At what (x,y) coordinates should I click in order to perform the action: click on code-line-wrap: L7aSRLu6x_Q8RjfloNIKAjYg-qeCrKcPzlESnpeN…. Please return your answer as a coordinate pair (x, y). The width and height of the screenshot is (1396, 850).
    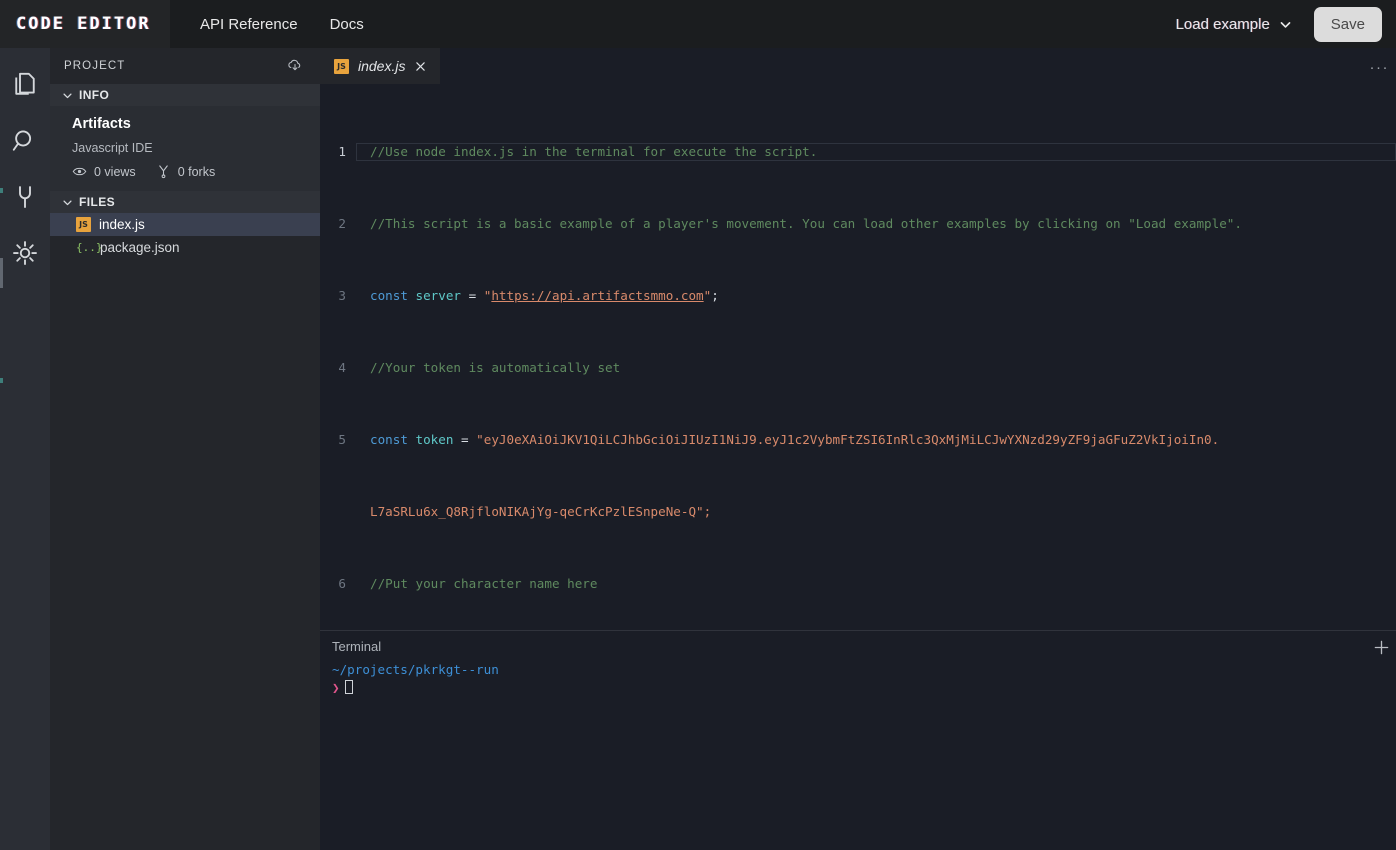
    Looking at the image, I should click on (858, 512).